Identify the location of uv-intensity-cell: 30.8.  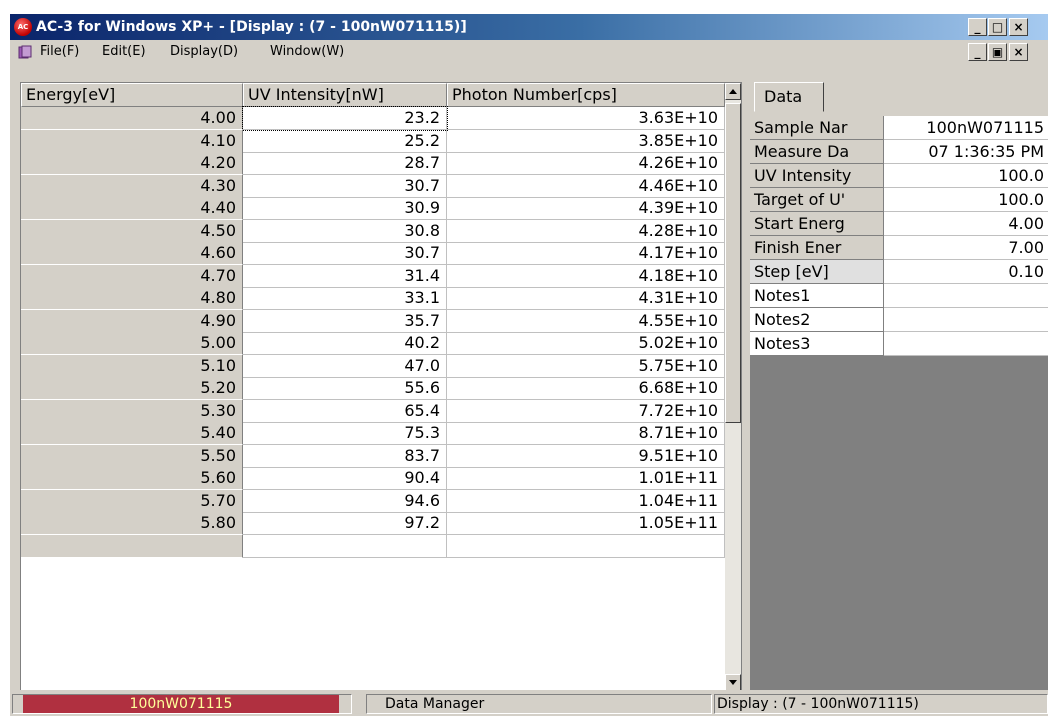
(345, 231).